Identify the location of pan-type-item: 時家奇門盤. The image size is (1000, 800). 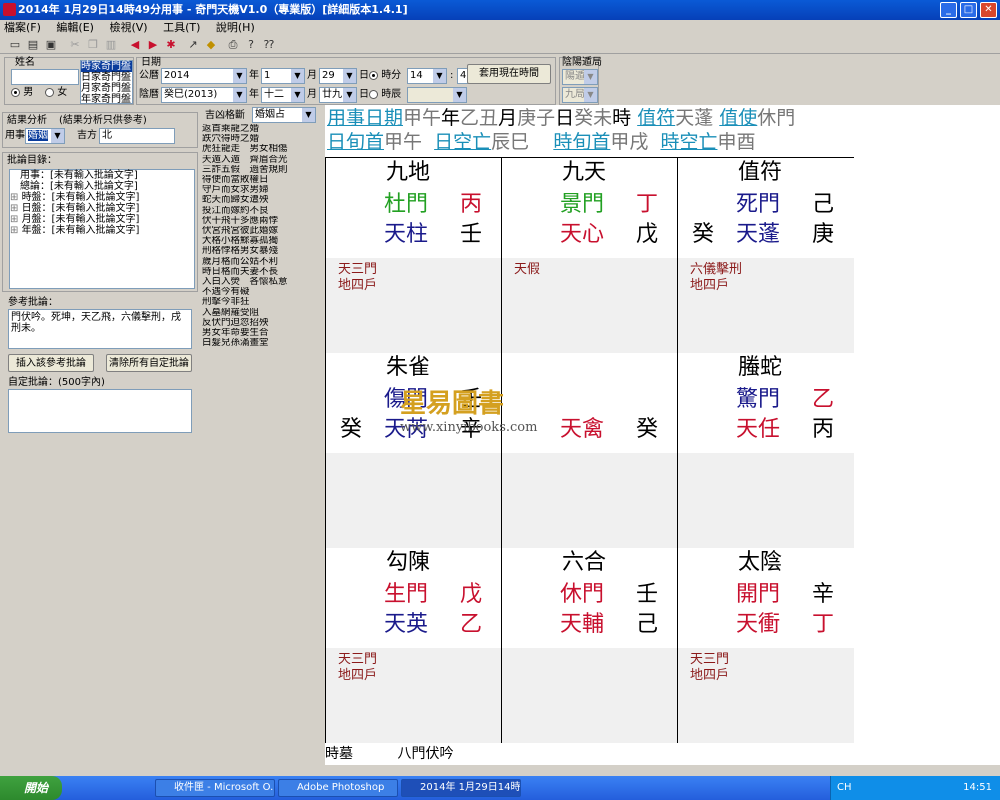
(106, 66).